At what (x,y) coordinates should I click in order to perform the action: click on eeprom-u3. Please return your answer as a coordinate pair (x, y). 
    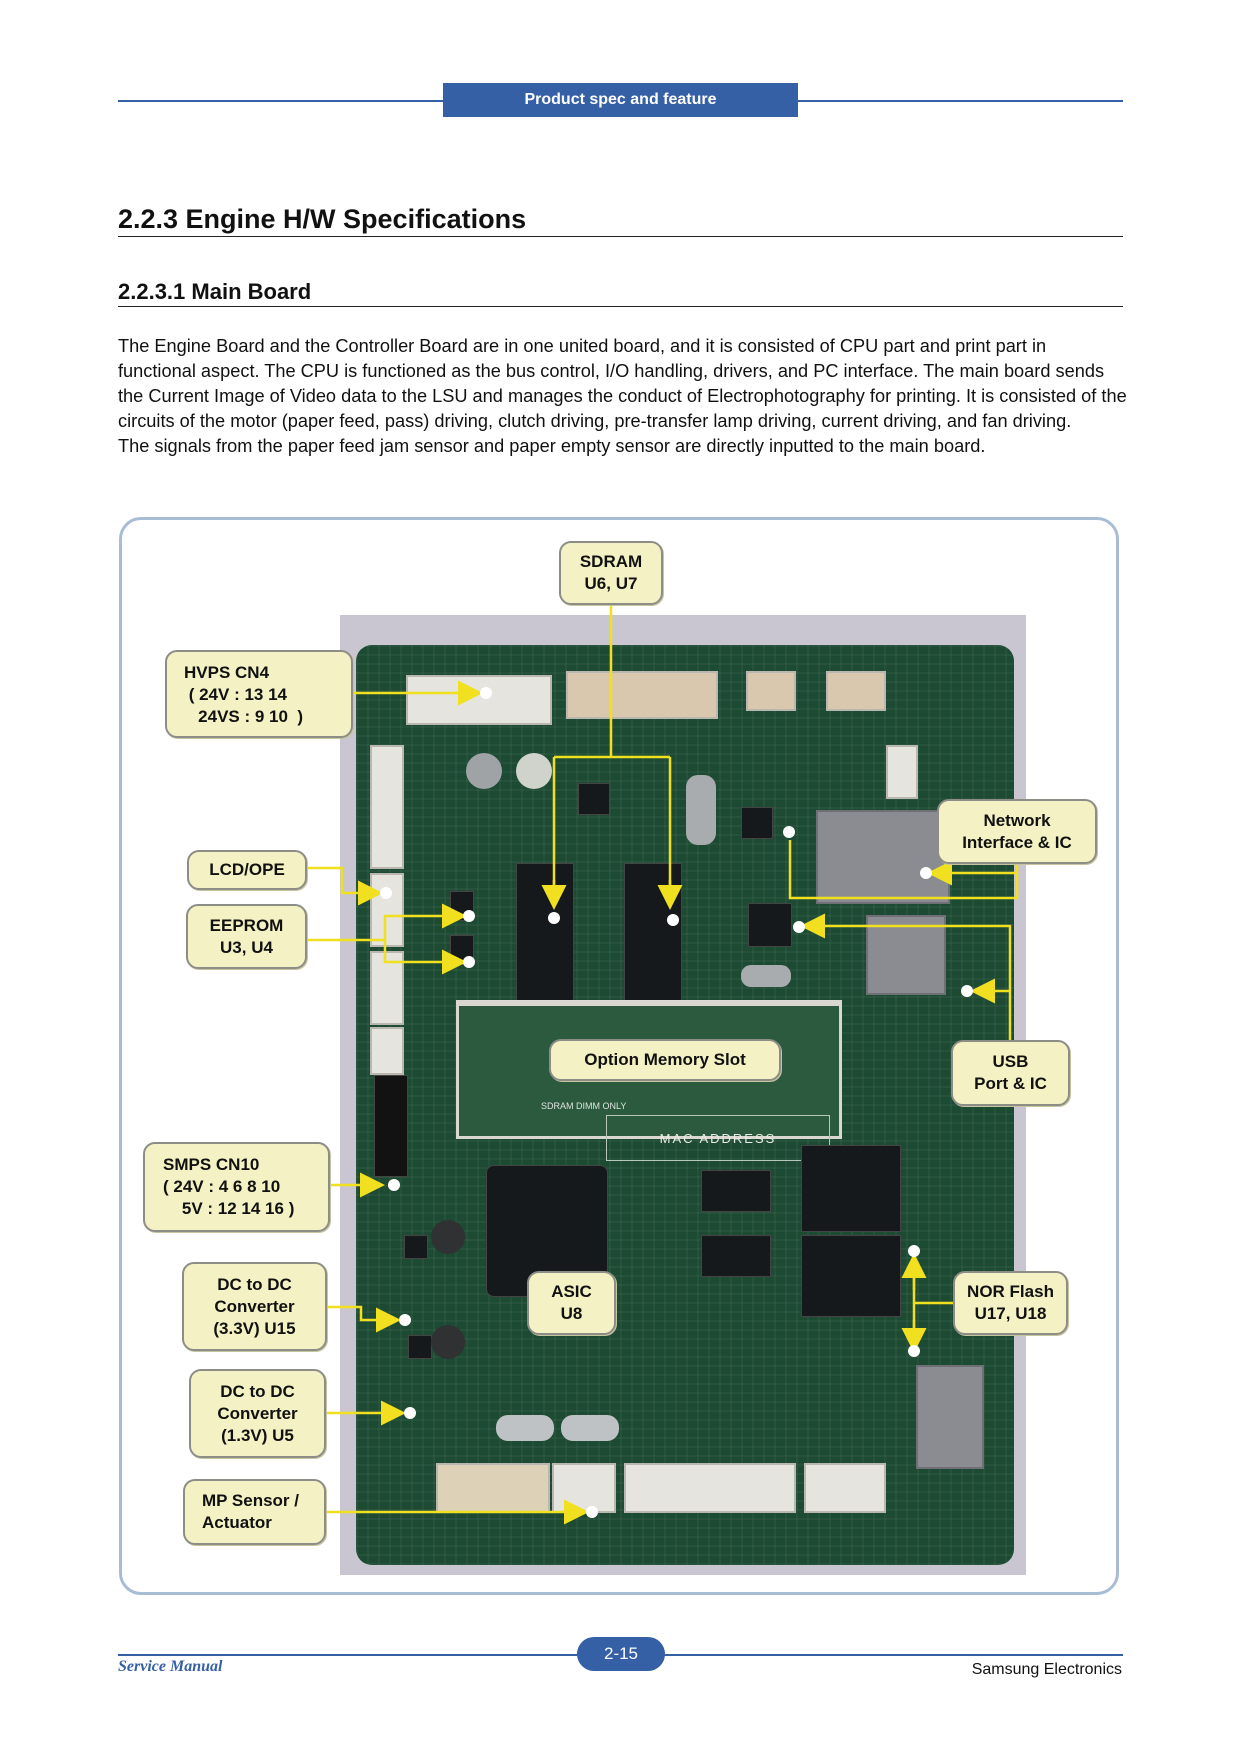
    Looking at the image, I should click on (462, 906).